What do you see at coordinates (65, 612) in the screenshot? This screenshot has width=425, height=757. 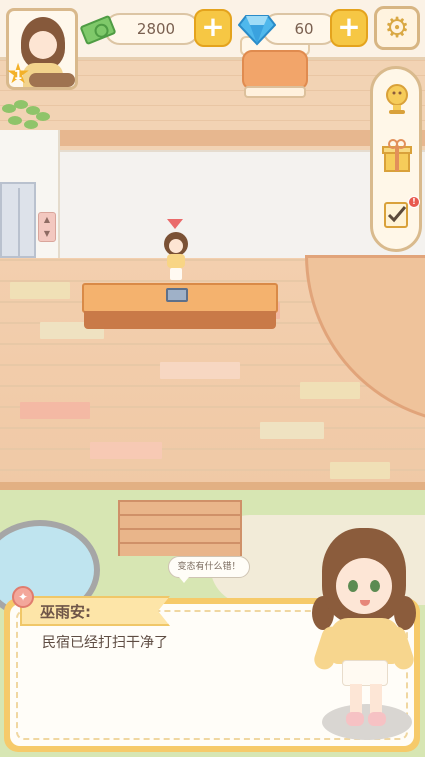 I see `speaker-name: 巫雨安:` at bounding box center [65, 612].